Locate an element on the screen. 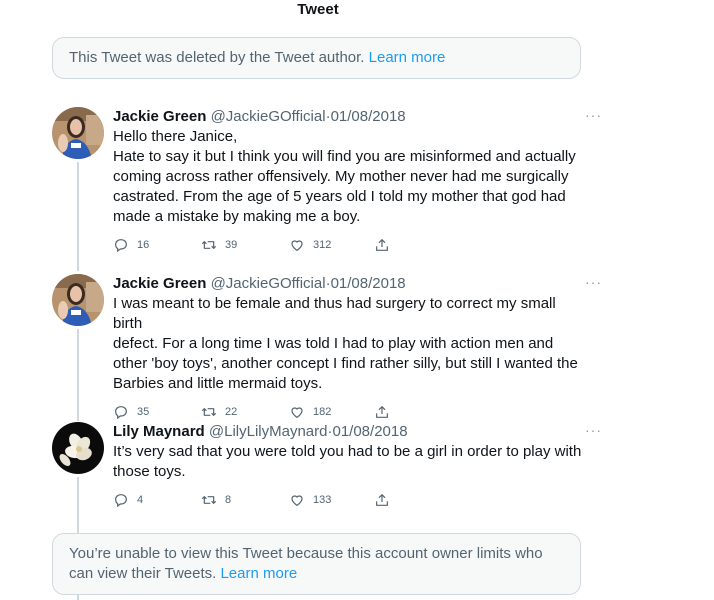  retweet-button: 8 is located at coordinates (216, 500).